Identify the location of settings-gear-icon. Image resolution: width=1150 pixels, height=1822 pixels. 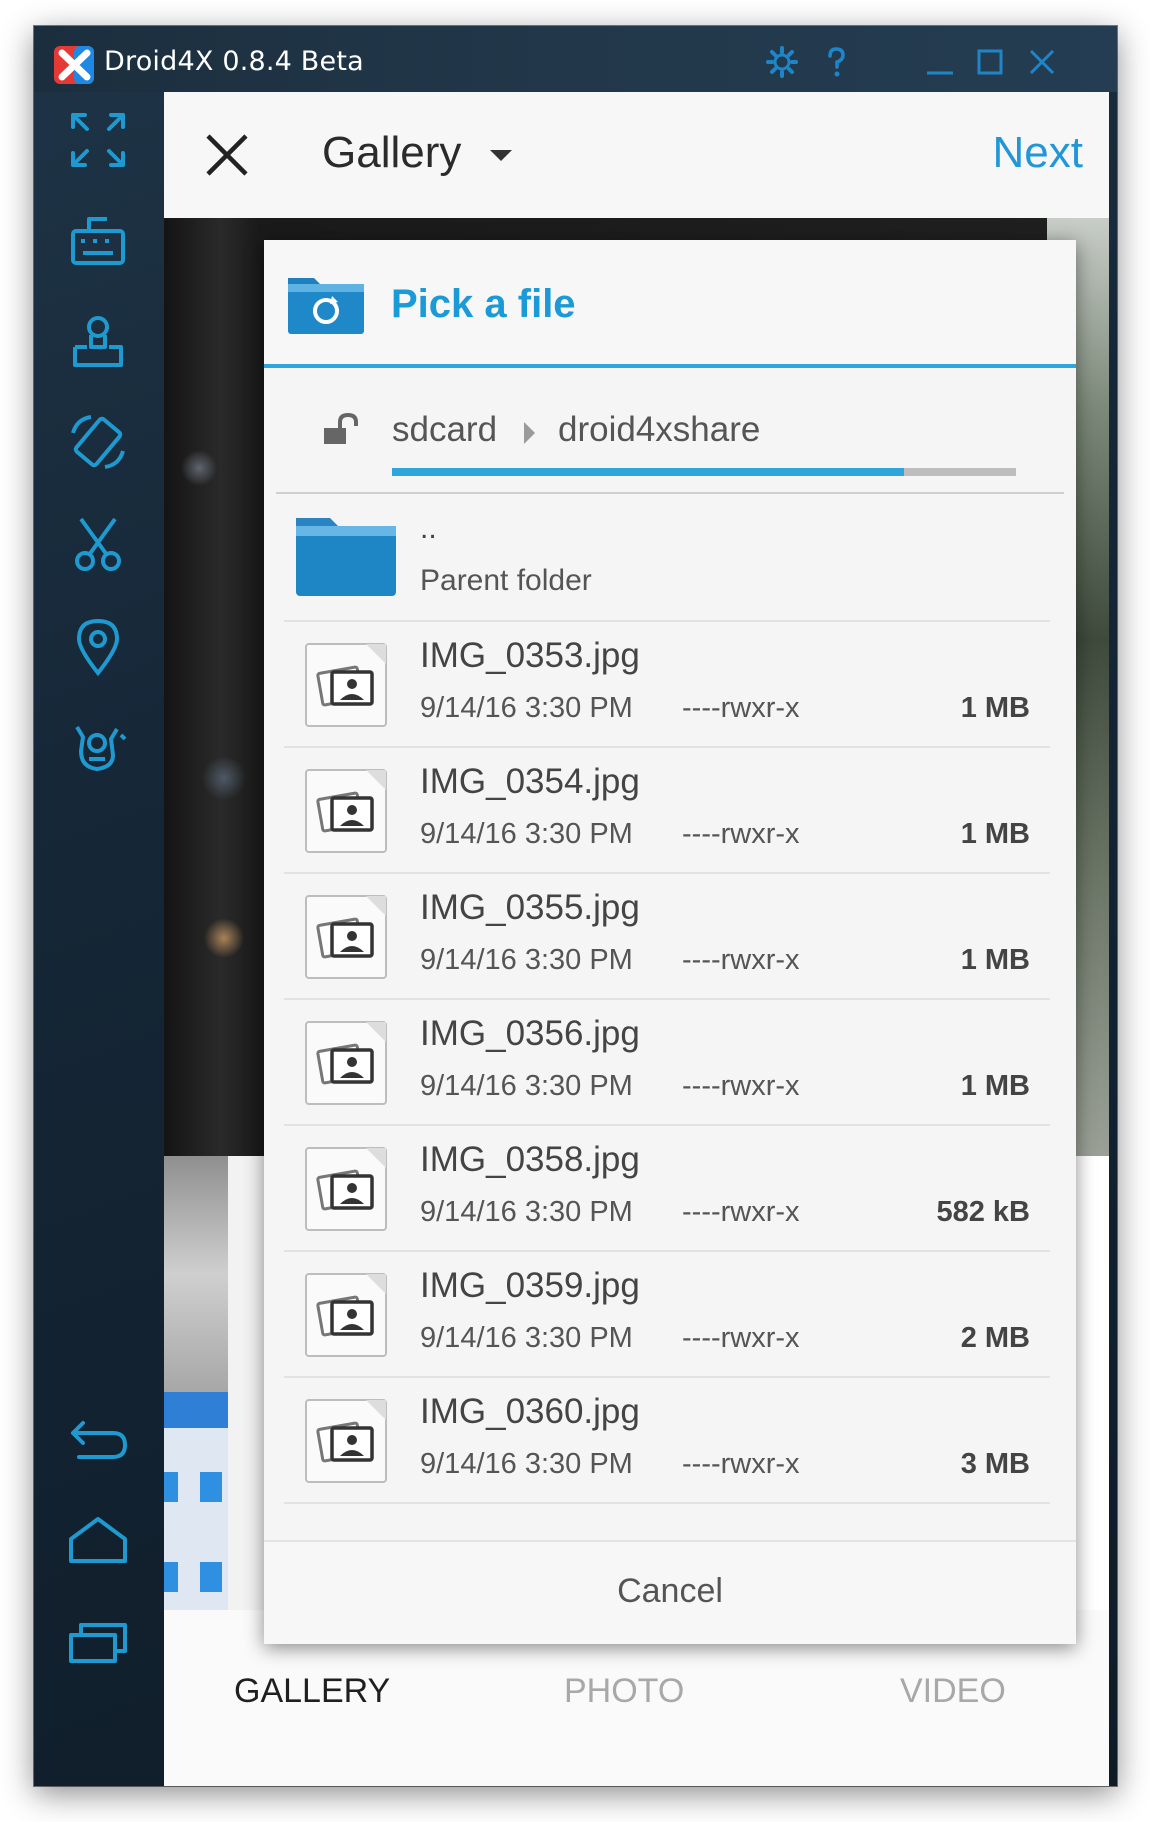
(782, 62).